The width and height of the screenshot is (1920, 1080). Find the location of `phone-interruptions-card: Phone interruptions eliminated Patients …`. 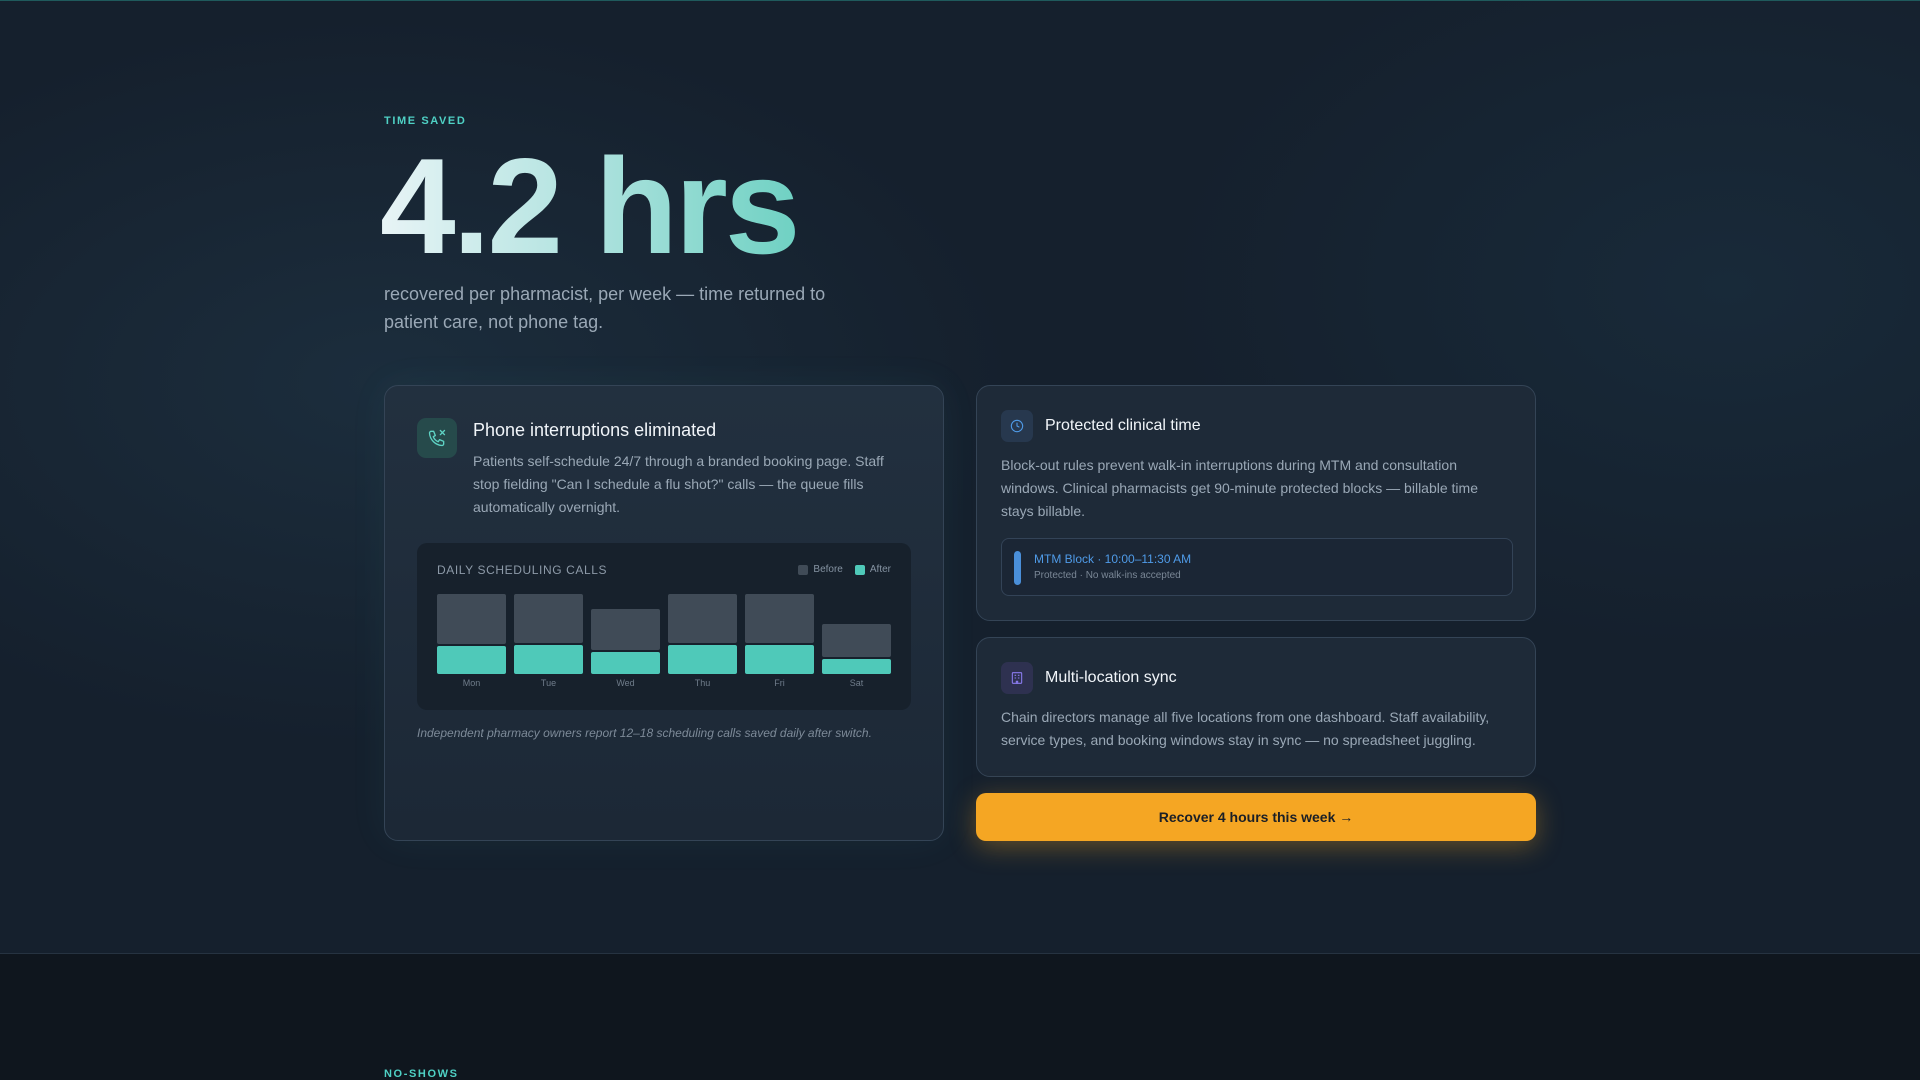

phone-interruptions-card: Phone interruptions eliminated Patients … is located at coordinates (664, 613).